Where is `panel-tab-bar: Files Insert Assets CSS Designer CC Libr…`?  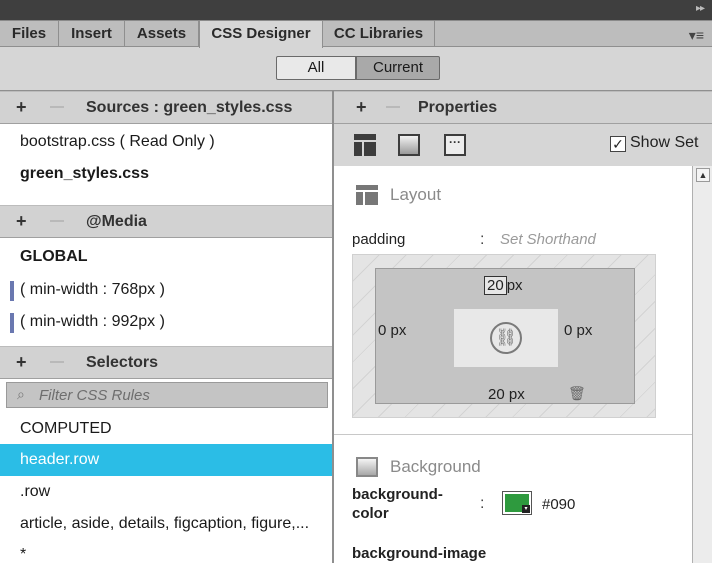 panel-tab-bar: Files Insert Assets CSS Designer CC Libr… is located at coordinates (356, 34).